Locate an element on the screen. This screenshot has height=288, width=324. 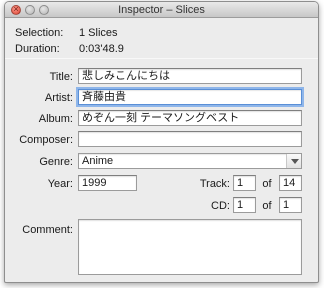
title-bar: × Inspector – Slices is located at coordinates (161, 10).